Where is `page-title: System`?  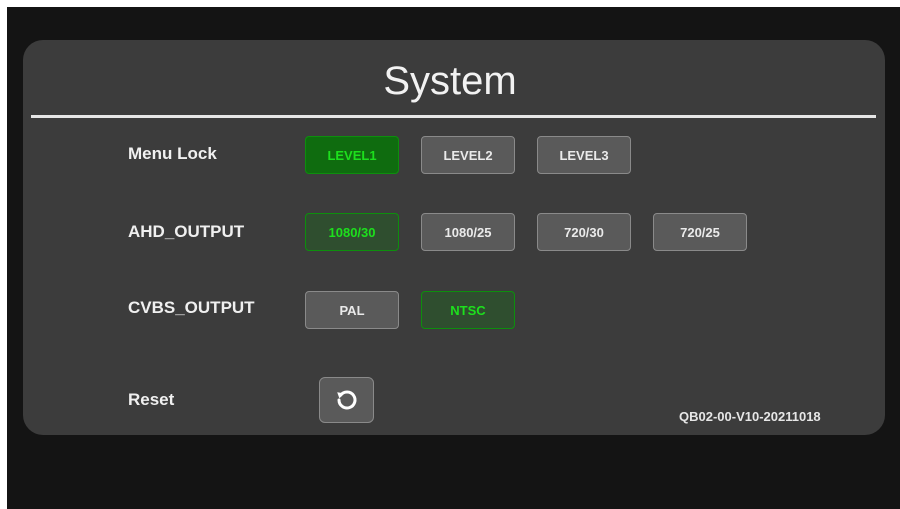
page-title: System is located at coordinates (450, 81).